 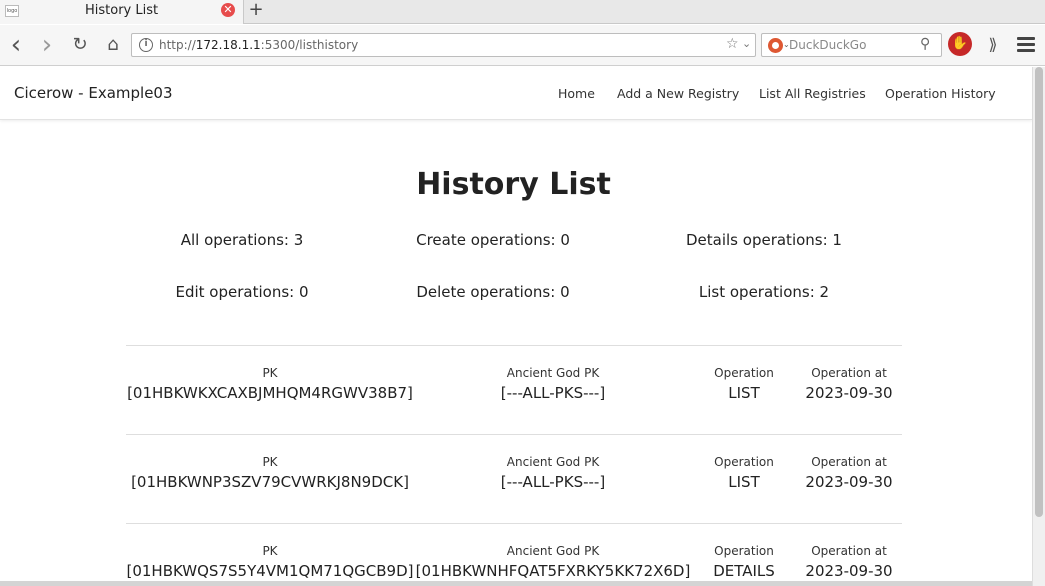 What do you see at coordinates (775, 45) in the screenshot?
I see `duckduckgo-icon` at bounding box center [775, 45].